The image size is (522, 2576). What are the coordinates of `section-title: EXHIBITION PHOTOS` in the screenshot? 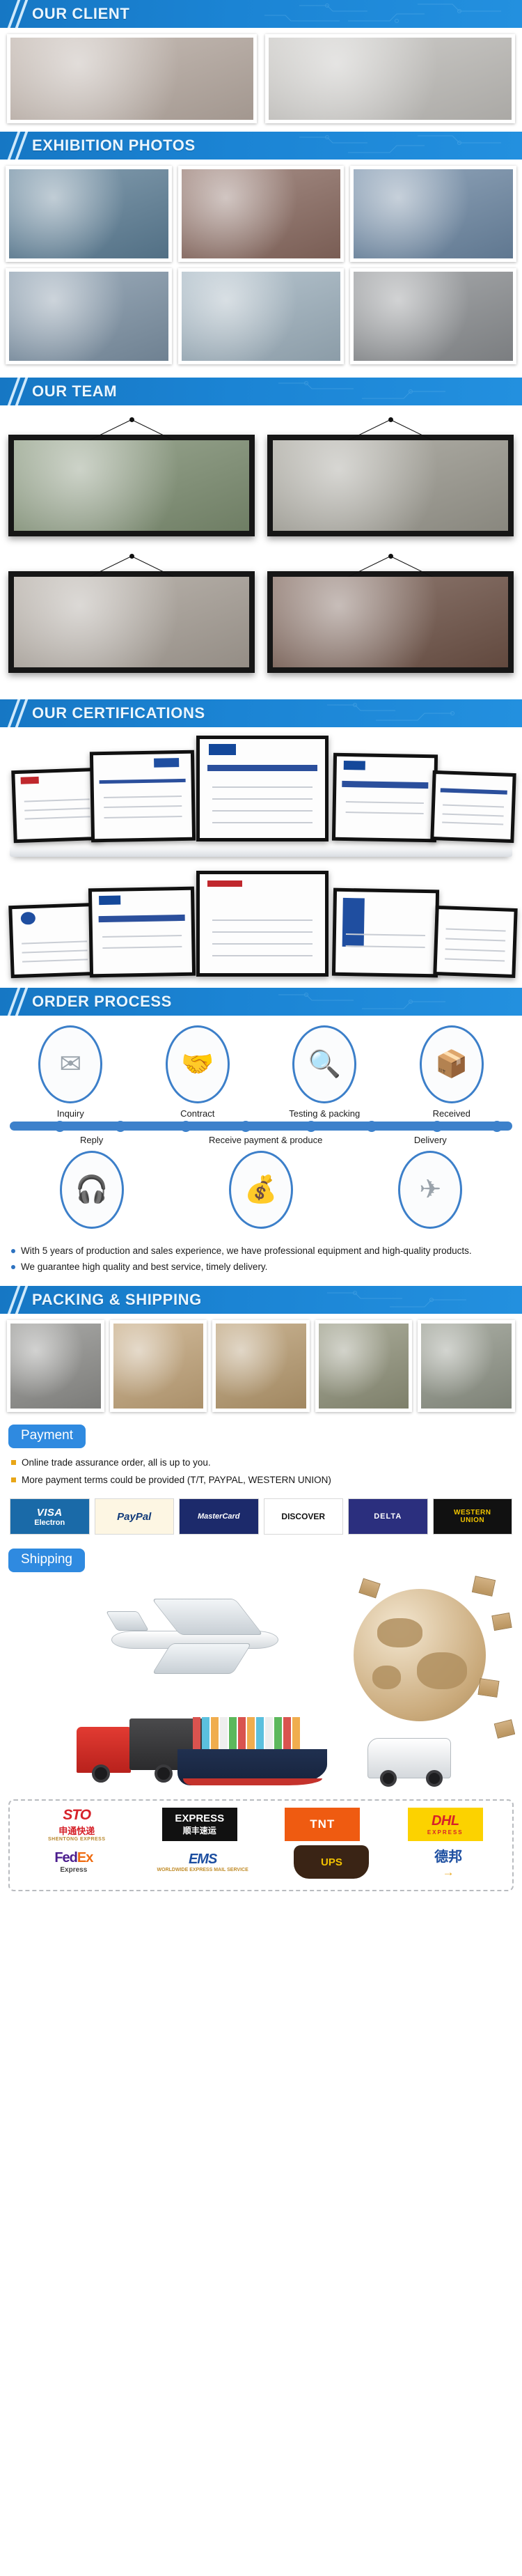 It's located at (114, 145).